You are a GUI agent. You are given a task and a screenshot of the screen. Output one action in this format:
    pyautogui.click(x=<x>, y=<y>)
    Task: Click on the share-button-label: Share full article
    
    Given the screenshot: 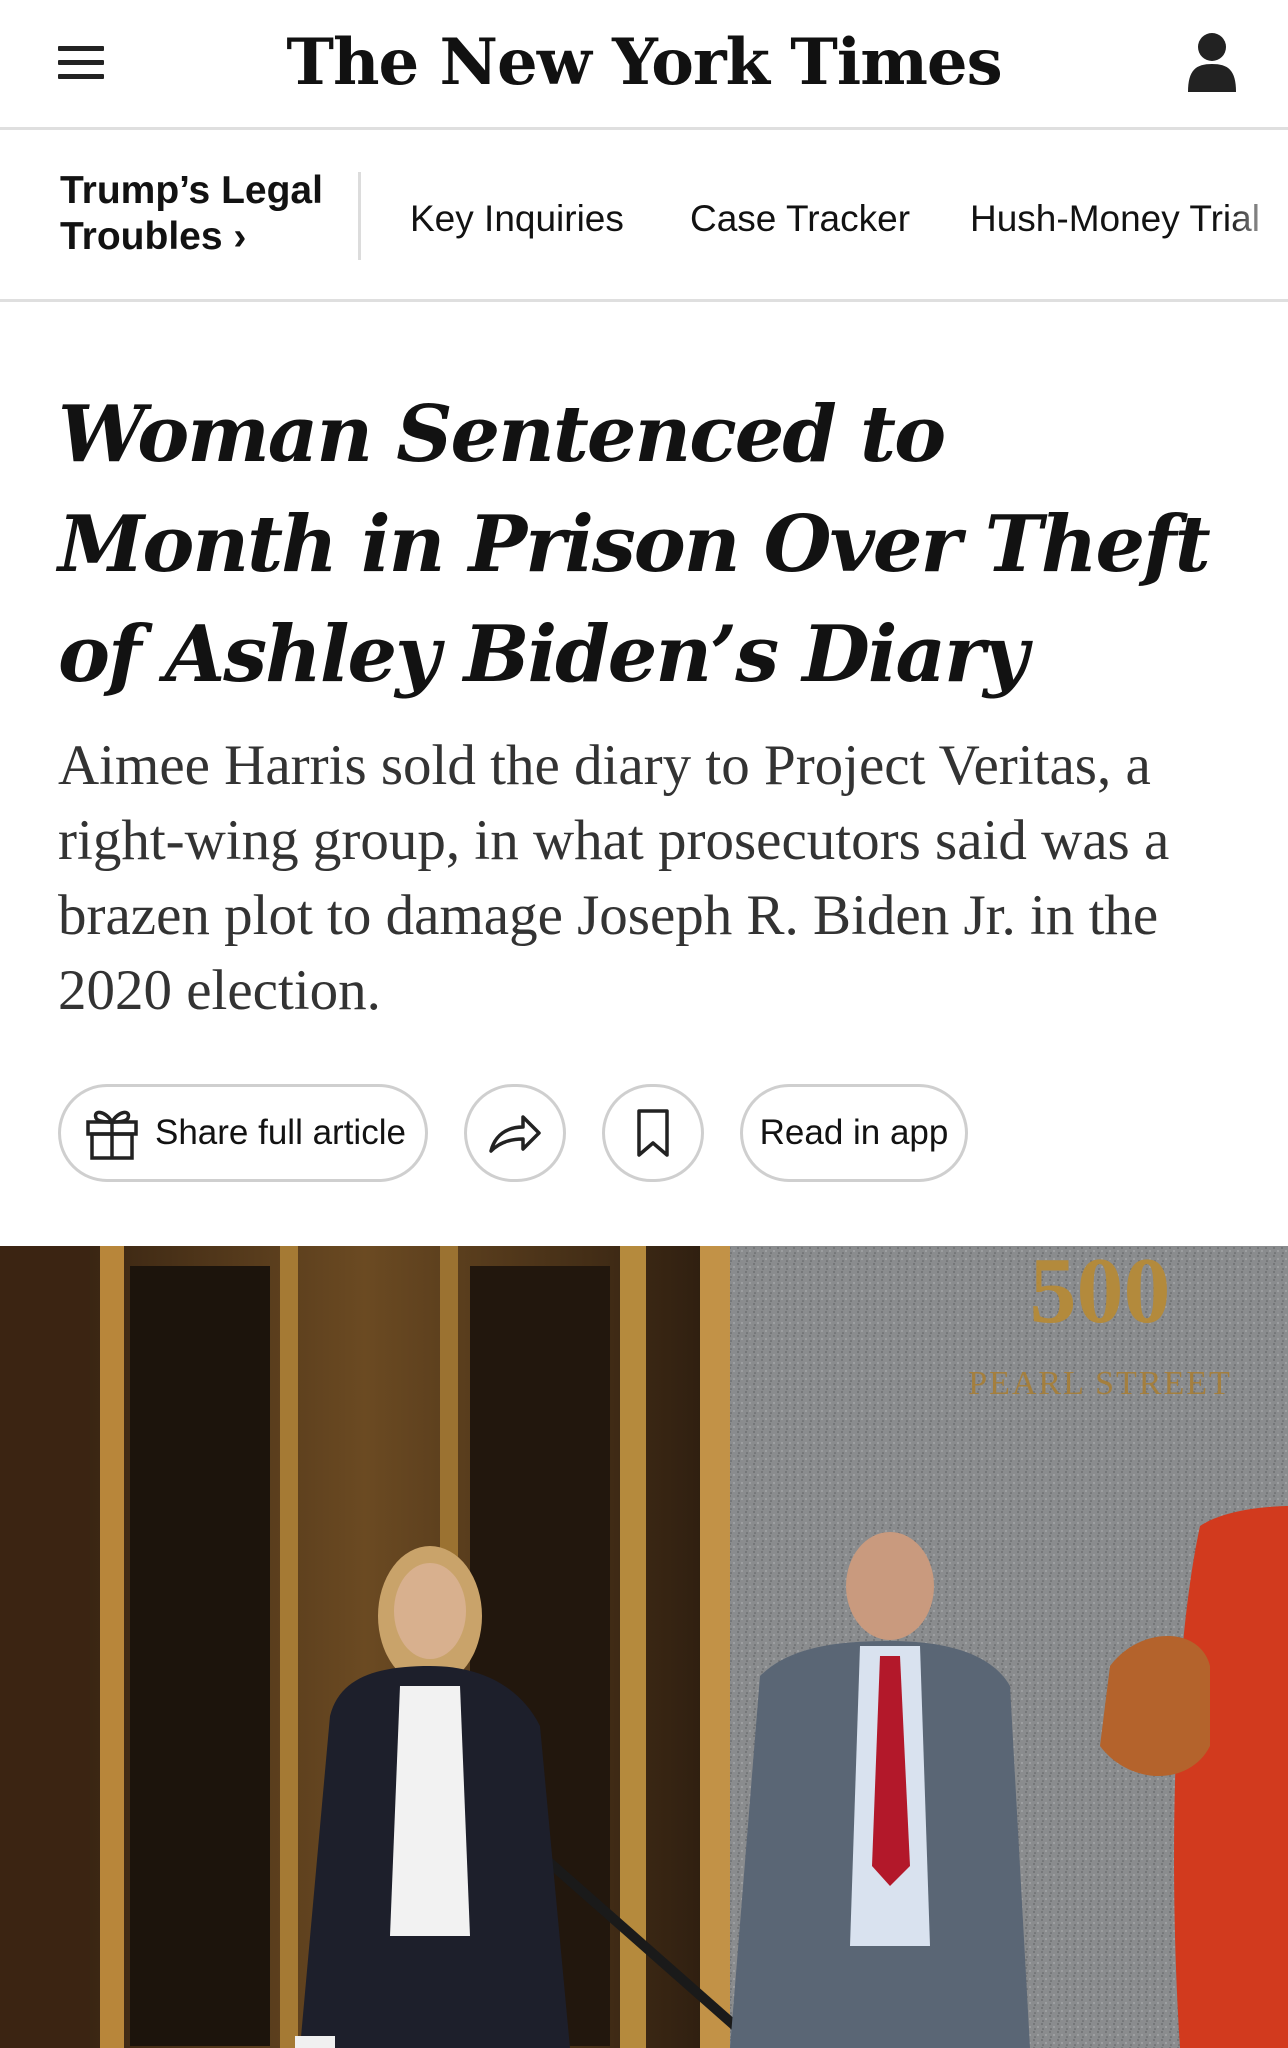 What is the action you would take?
    pyautogui.click(x=280, y=1132)
    